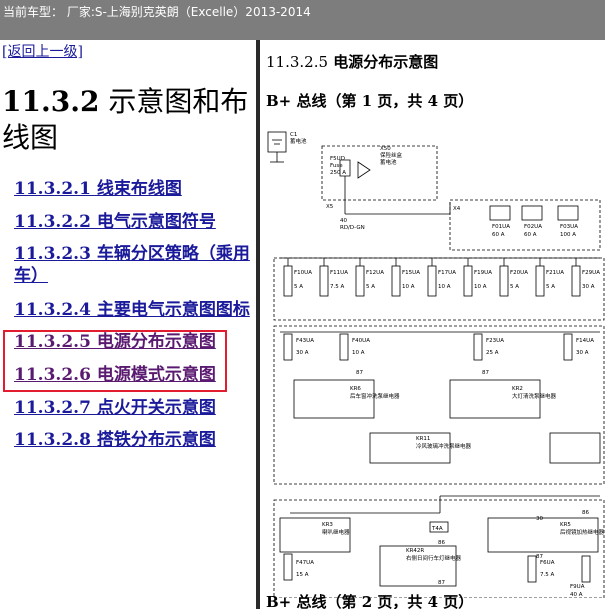  Describe the element at coordinates (576, 595) in the screenshot. I see `fuse-f9ua-amp: 40 A` at that location.